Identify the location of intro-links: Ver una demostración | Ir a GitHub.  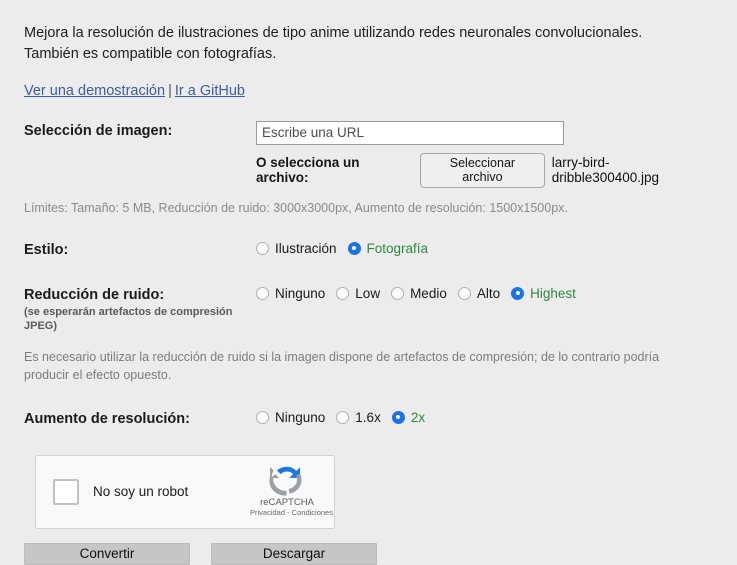
(368, 91).